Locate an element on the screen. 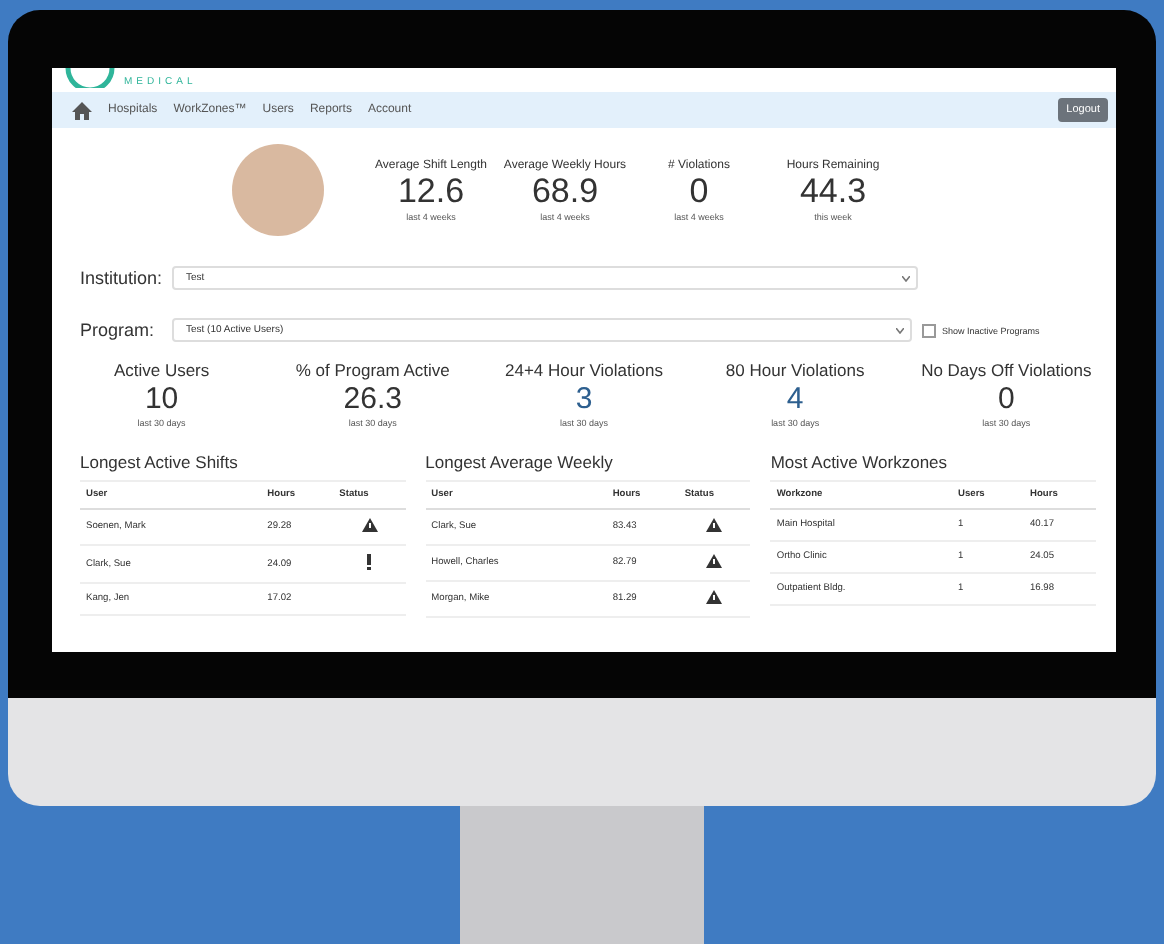 The height and width of the screenshot is (944, 1164). avatar-placeholder is located at coordinates (278, 190).